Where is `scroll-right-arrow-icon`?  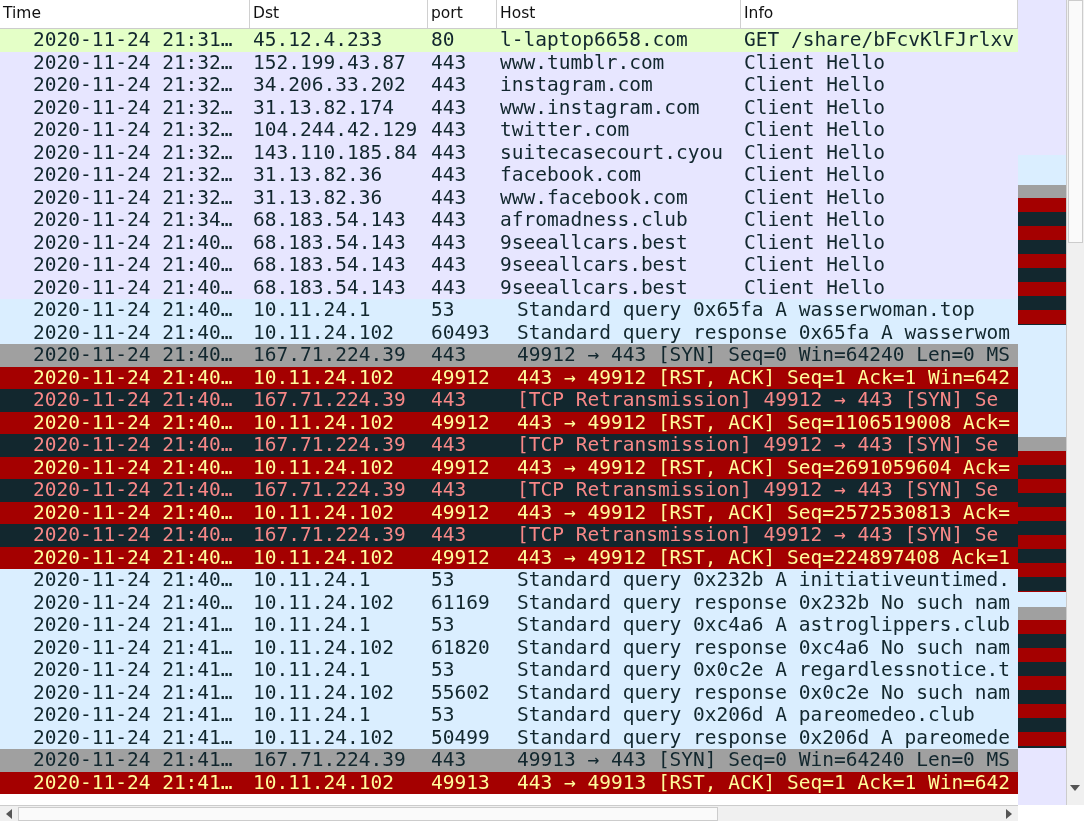 scroll-right-arrow-icon is located at coordinates (1009, 813).